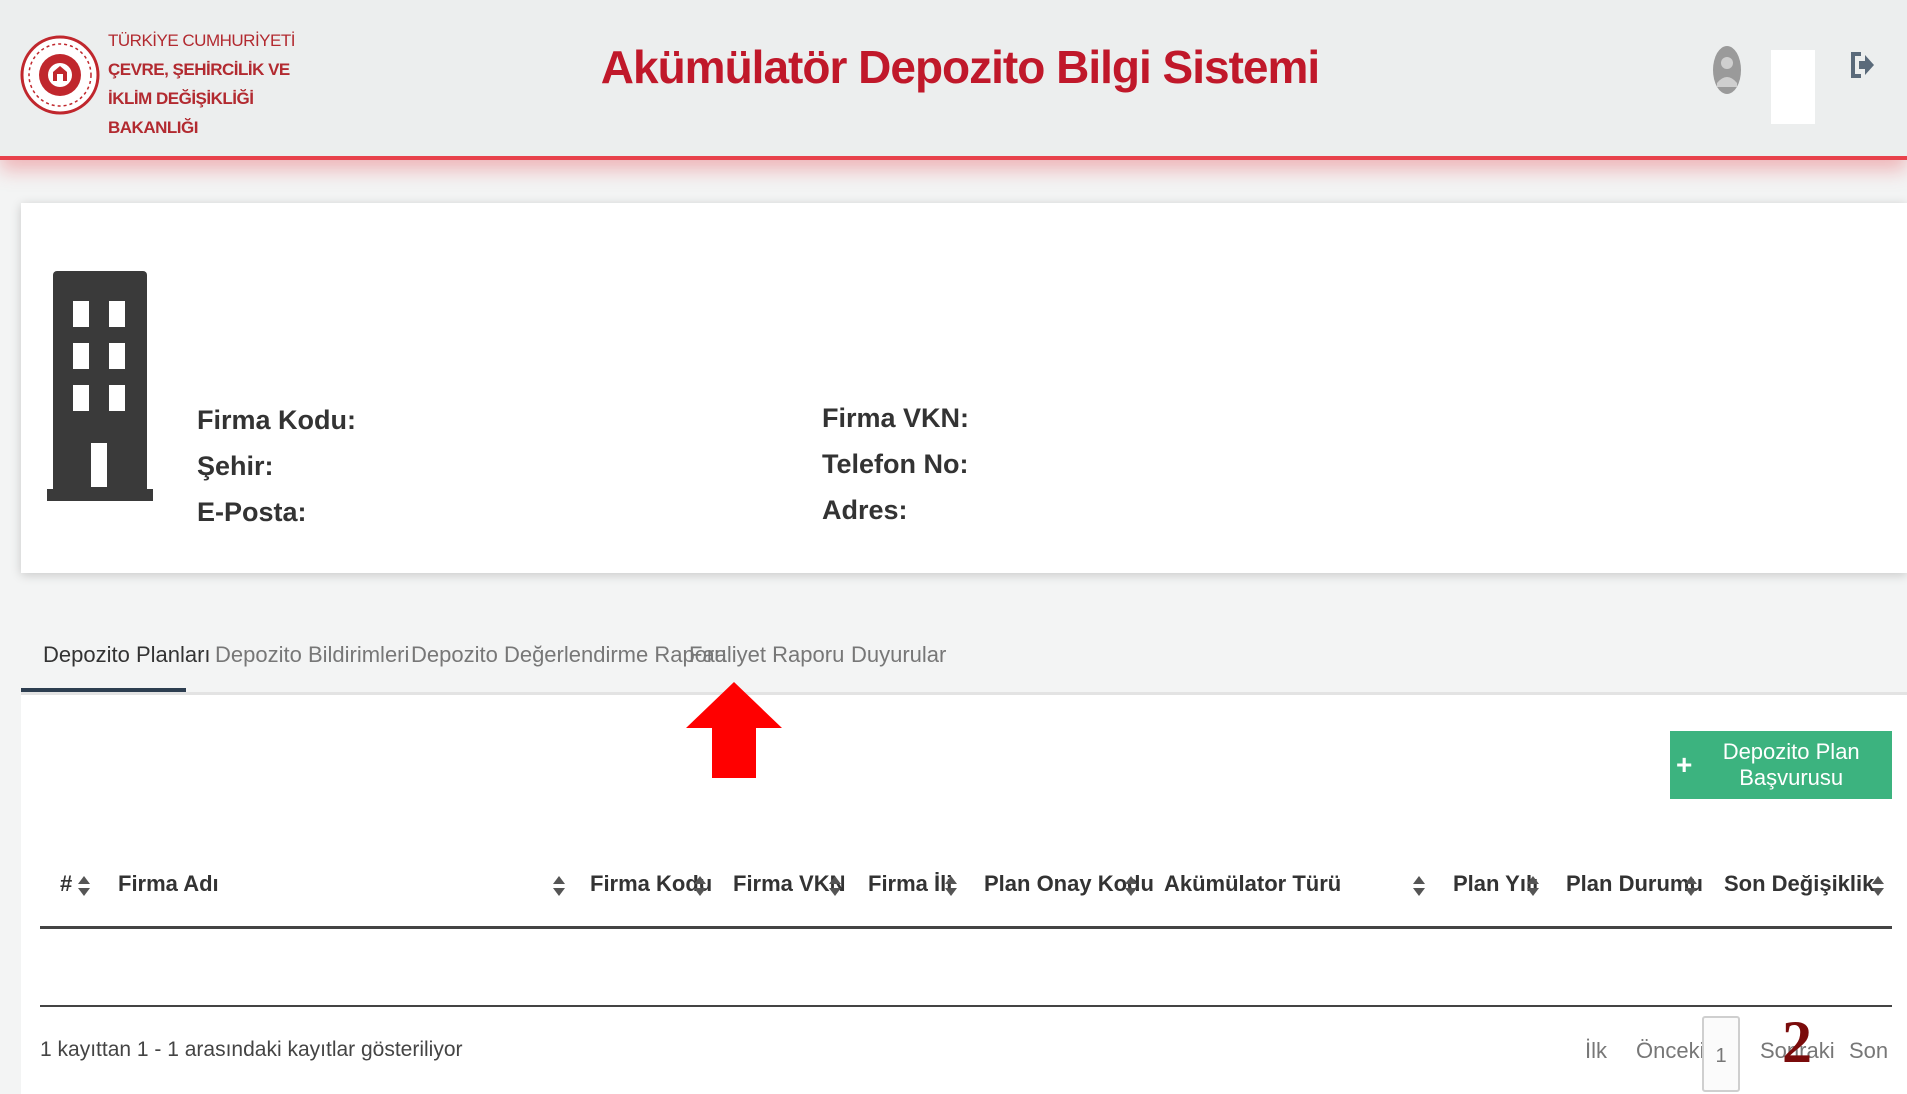 This screenshot has height=1094, width=1907. Describe the element at coordinates (1721, 1054) in the screenshot. I see `pagination-current-page: 1` at that location.